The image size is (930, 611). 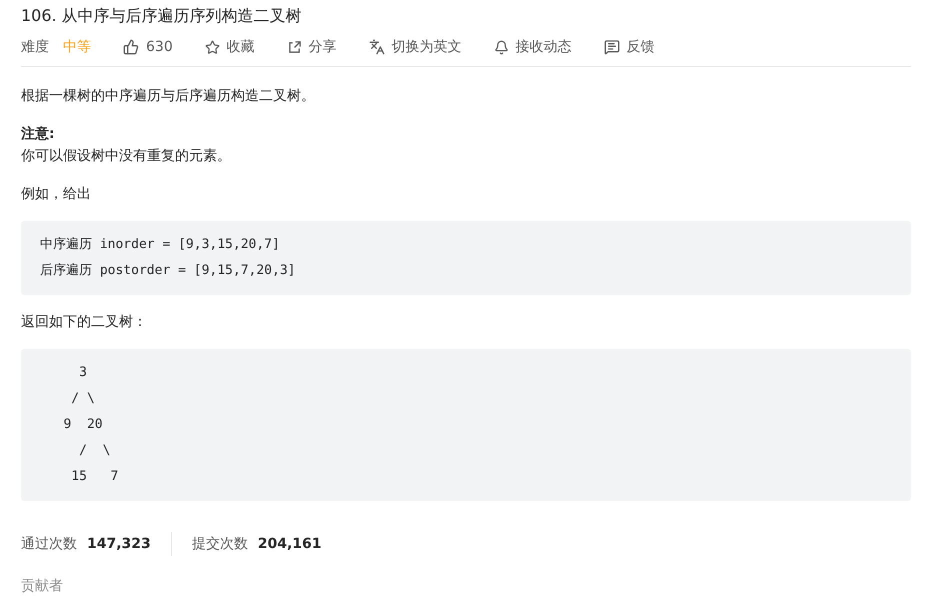 What do you see at coordinates (119, 544) in the screenshot?
I see `stat-value: 147,323` at bounding box center [119, 544].